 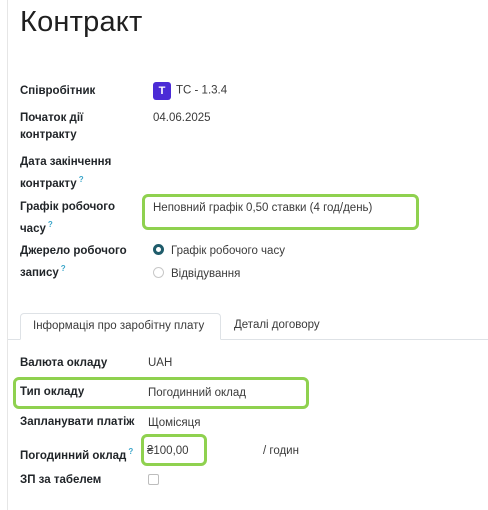 What do you see at coordinates (120, 326) in the screenshot?
I see `tab-salary-info: Інформація про заробітну плату` at bounding box center [120, 326].